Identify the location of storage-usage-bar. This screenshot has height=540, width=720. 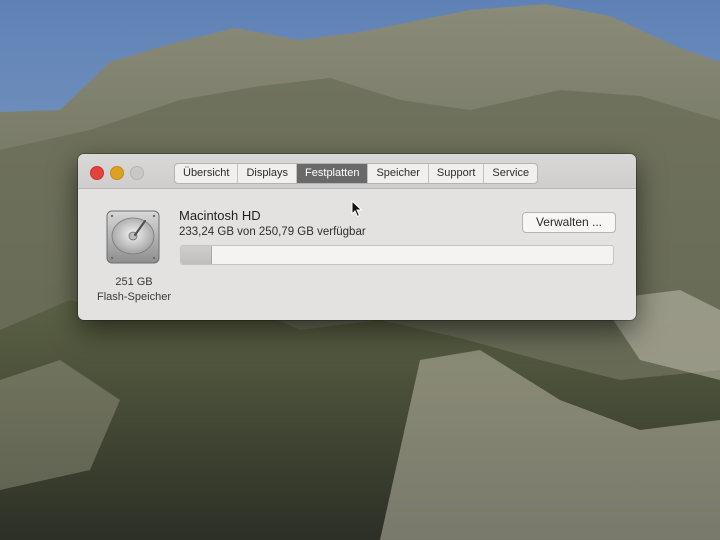
(397, 255).